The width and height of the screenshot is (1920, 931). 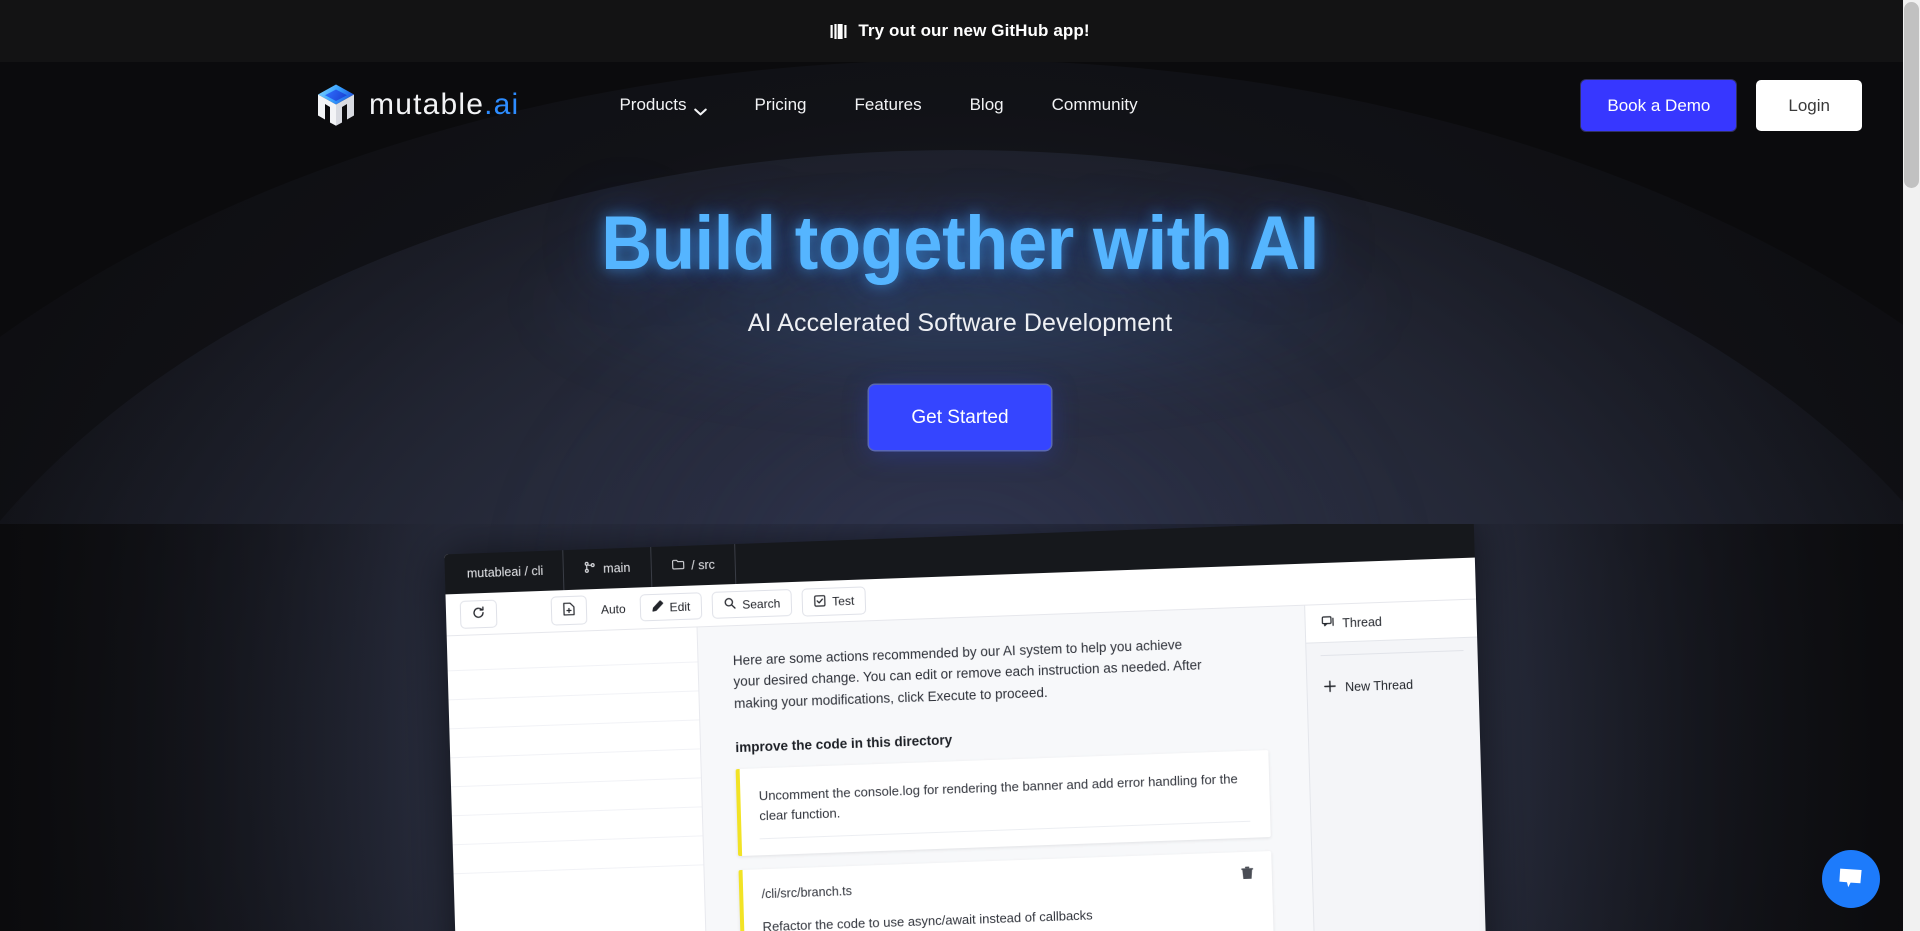 I want to click on clipboard-check-icon, so click(x=820, y=601).